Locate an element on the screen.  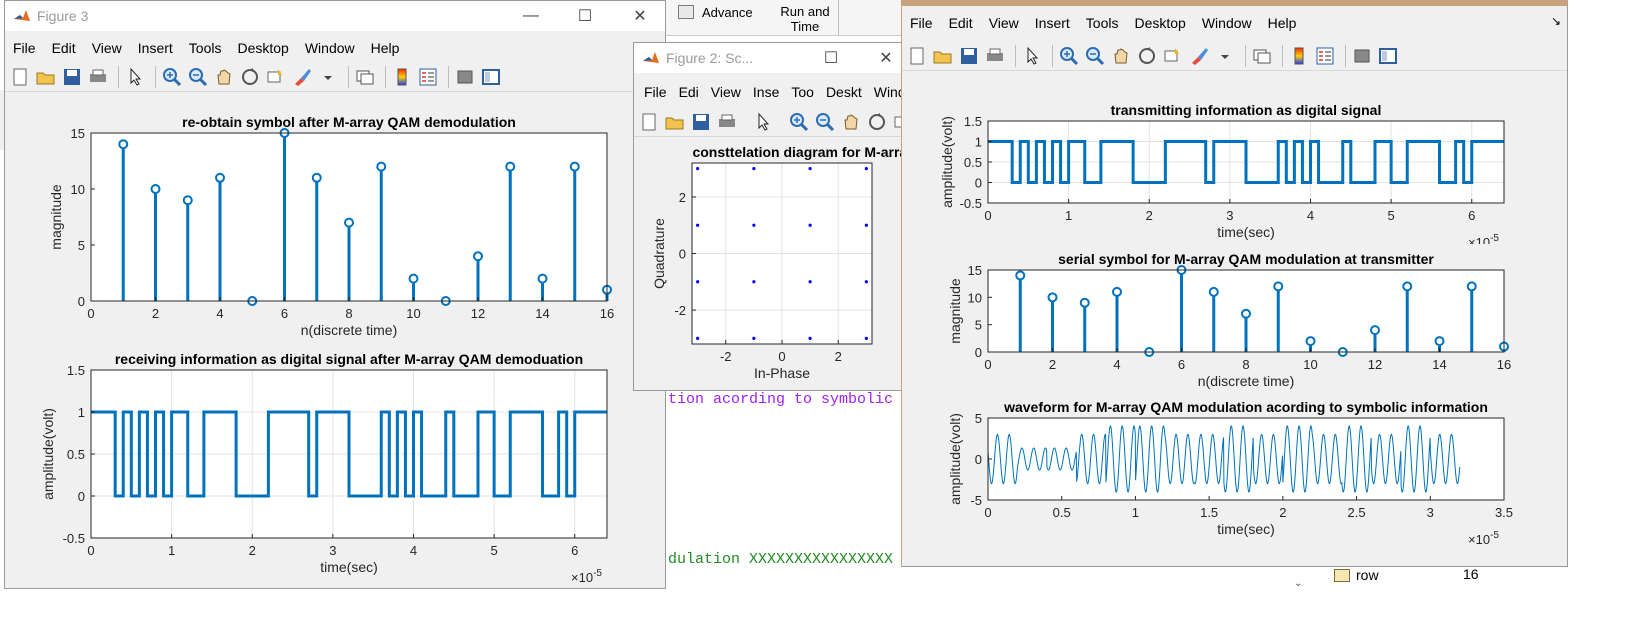
advance-button: Advance is located at coordinates (715, 12).